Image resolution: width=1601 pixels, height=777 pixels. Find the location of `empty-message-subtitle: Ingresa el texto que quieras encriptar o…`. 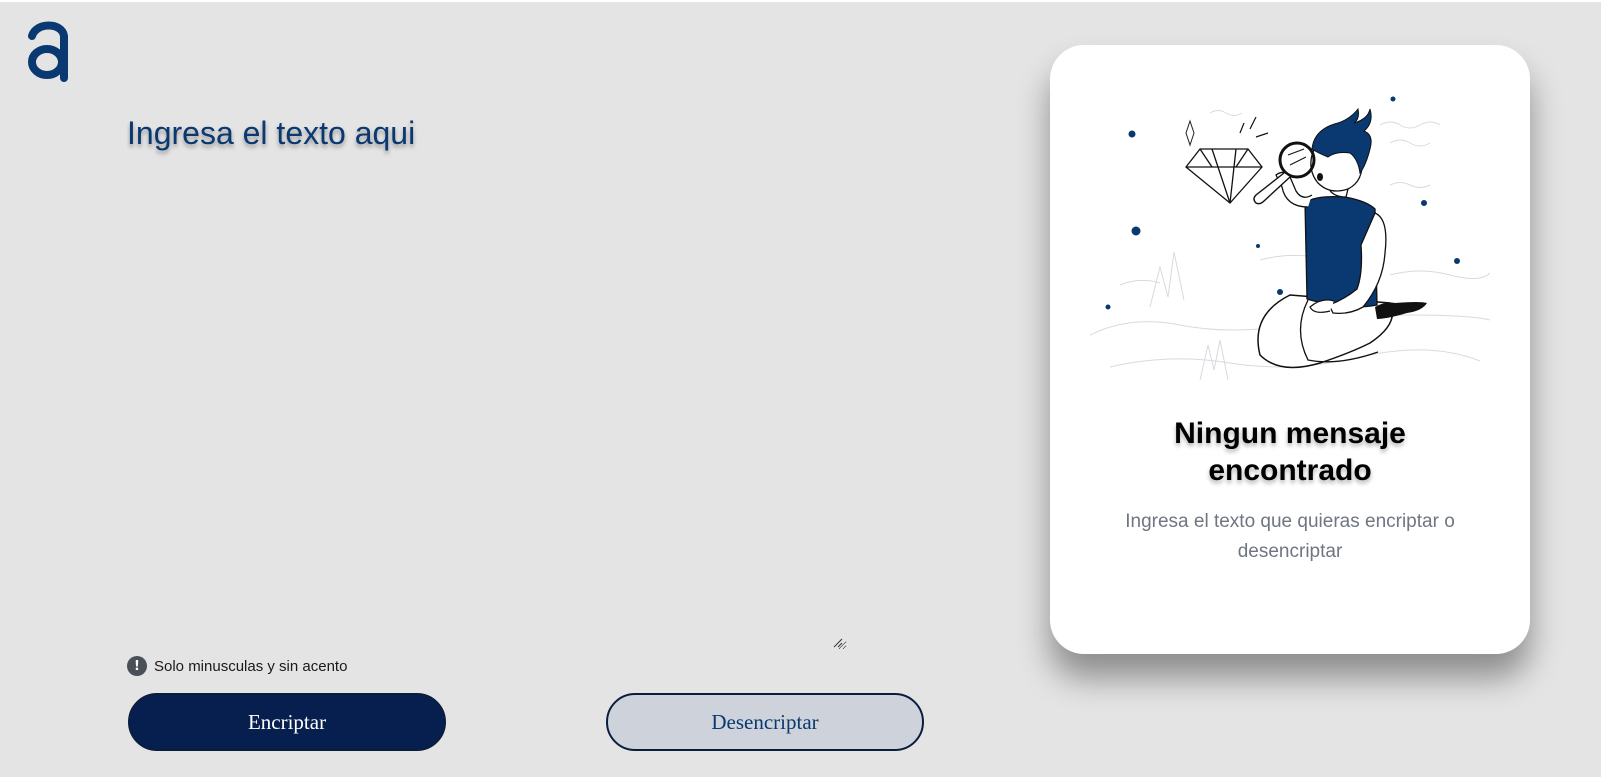

empty-message-subtitle: Ingresa el texto que quieras encriptar o… is located at coordinates (1290, 536).